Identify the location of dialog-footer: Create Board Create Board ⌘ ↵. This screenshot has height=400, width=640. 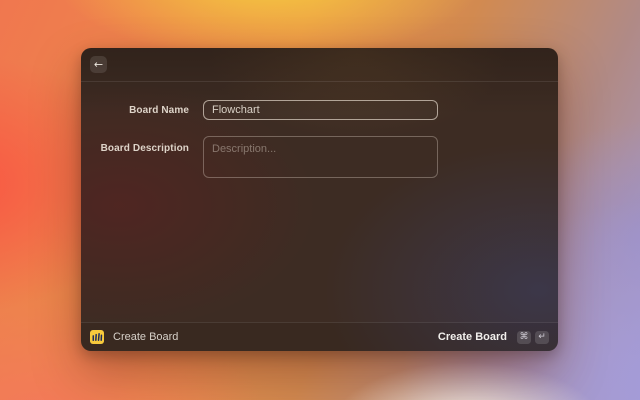
(319, 336).